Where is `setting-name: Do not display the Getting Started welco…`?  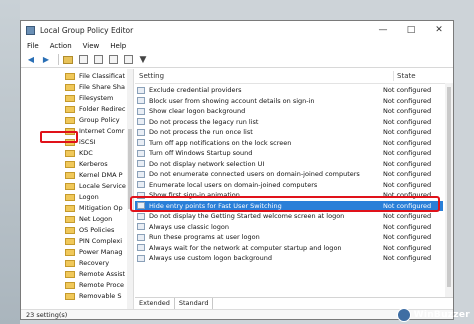
setting-name: Do not display the Getting Started welco… is located at coordinates (247, 216).